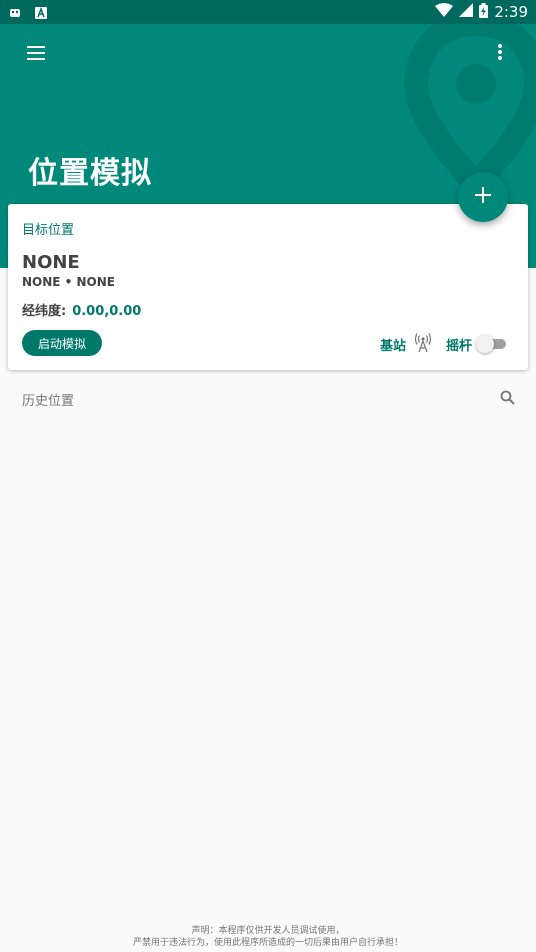 This screenshot has height=952, width=536. I want to click on location-subtitle: NONE • NONE, so click(68, 282).